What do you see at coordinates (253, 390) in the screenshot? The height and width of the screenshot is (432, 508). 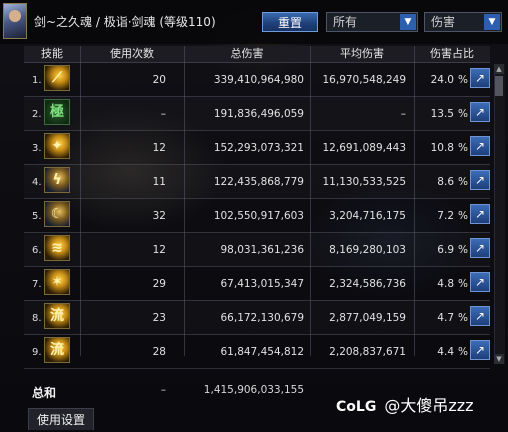 I see `total-damage-sum: 1,415,906,033,155` at bounding box center [253, 390].